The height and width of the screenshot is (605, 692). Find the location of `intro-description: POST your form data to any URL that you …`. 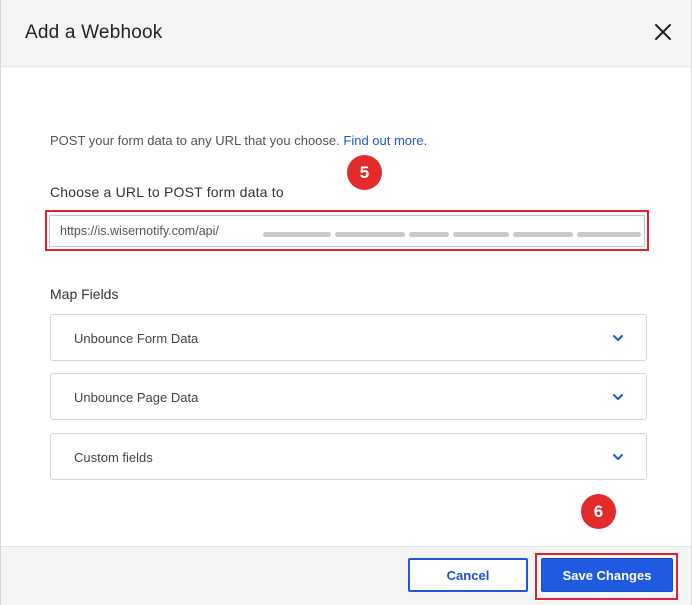

intro-description: POST your form data to any URL that you … is located at coordinates (195, 140).